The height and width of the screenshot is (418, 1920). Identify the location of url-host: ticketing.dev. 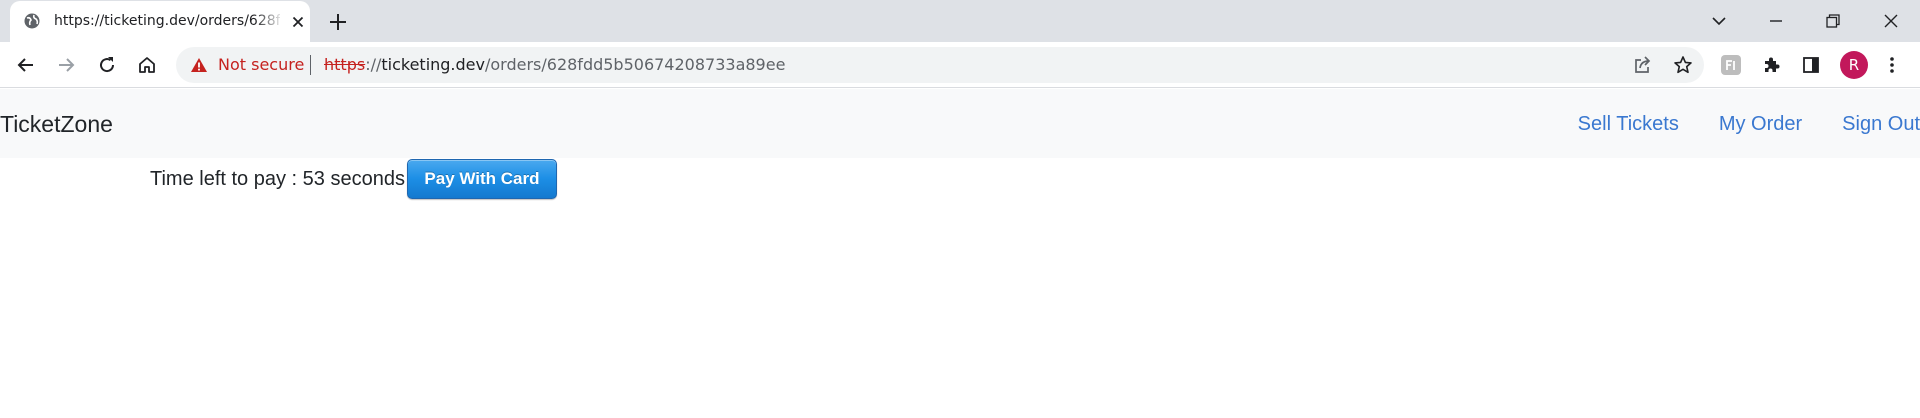
(433, 64).